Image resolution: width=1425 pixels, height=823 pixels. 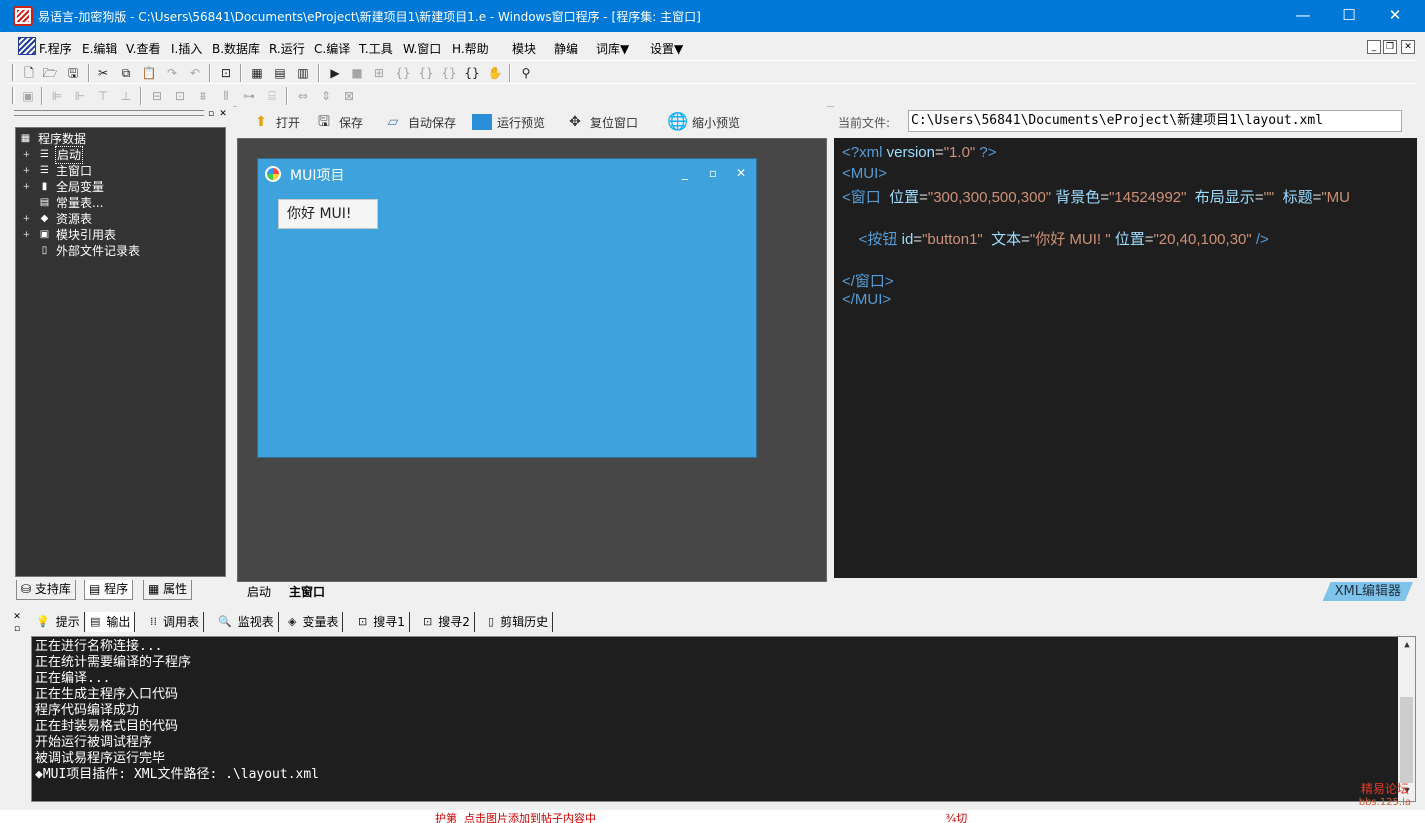 I want to click on mui-close-icon: ✕, so click(x=741, y=173).